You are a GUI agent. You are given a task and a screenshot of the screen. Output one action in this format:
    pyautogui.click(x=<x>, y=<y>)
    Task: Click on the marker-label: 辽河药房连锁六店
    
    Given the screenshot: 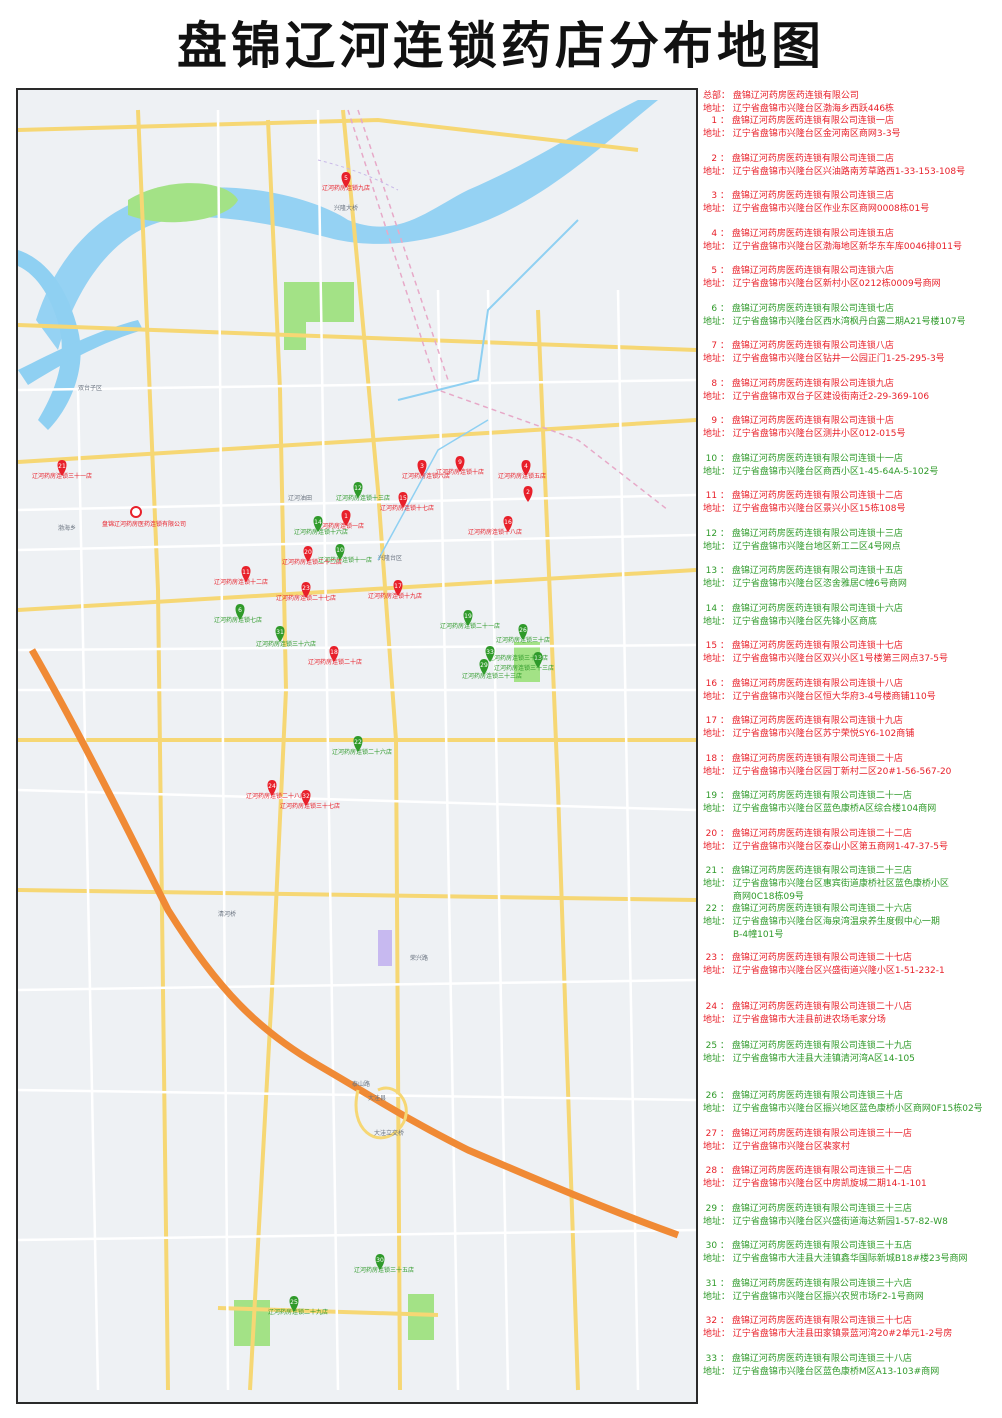 What is the action you would take?
    pyautogui.click(x=426, y=476)
    